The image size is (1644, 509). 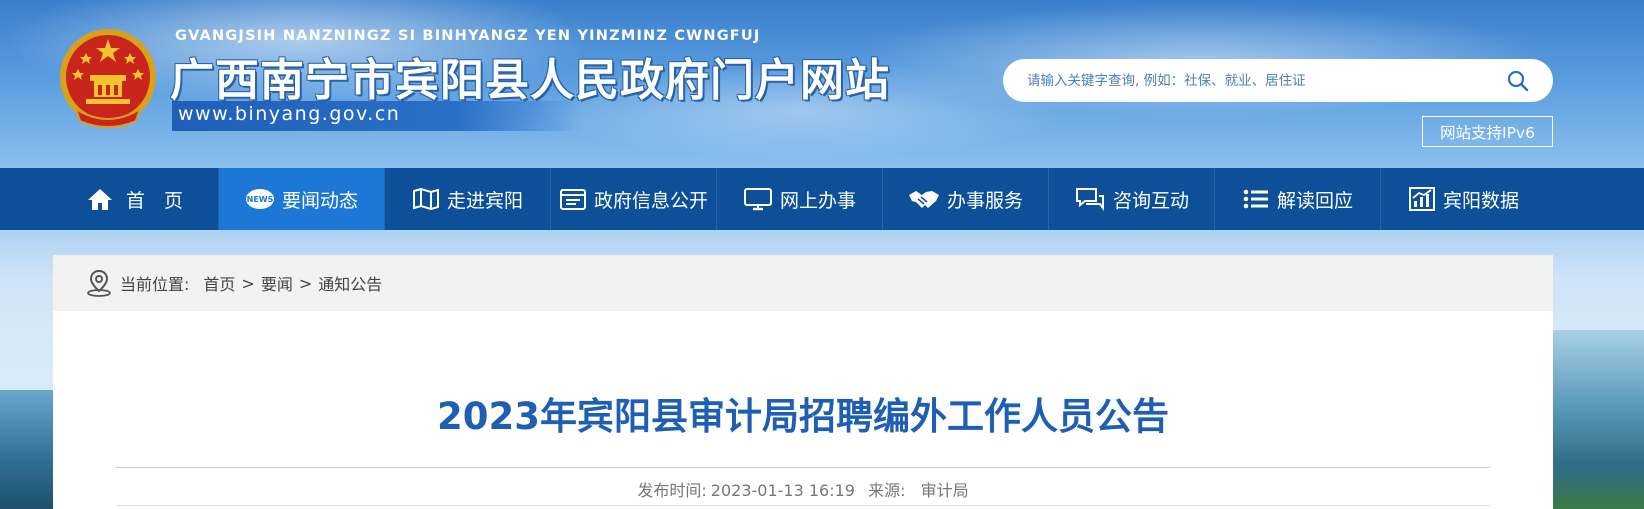 I want to click on source-value: 审计局, so click(x=944, y=490).